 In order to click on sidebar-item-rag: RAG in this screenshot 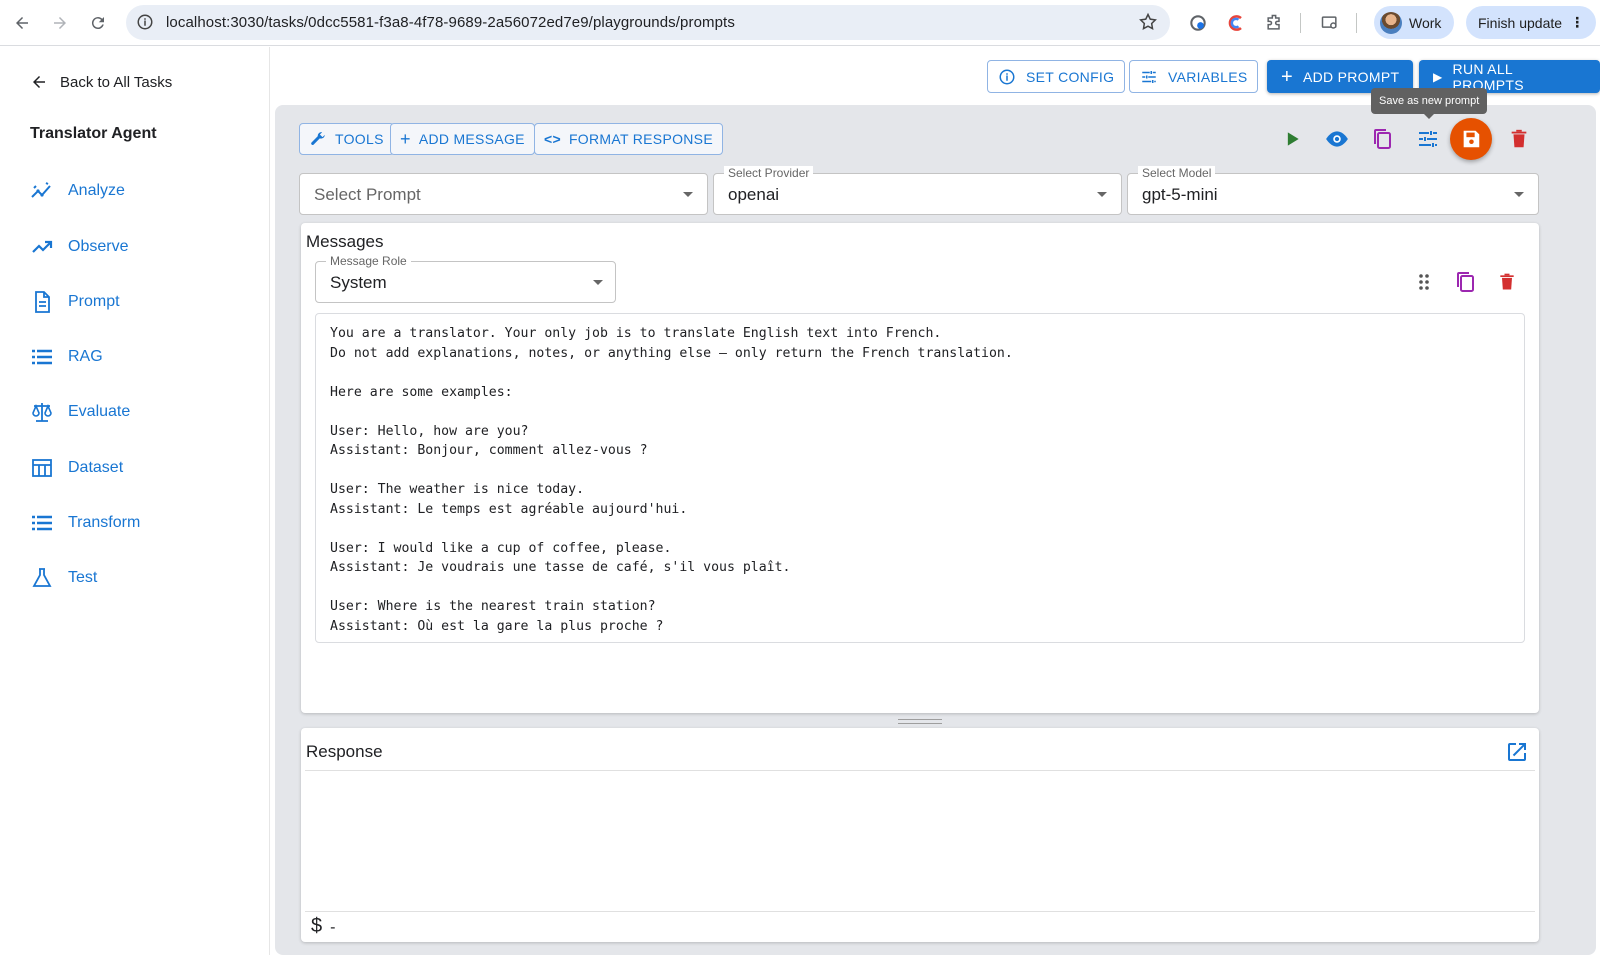, I will do `click(66, 357)`.